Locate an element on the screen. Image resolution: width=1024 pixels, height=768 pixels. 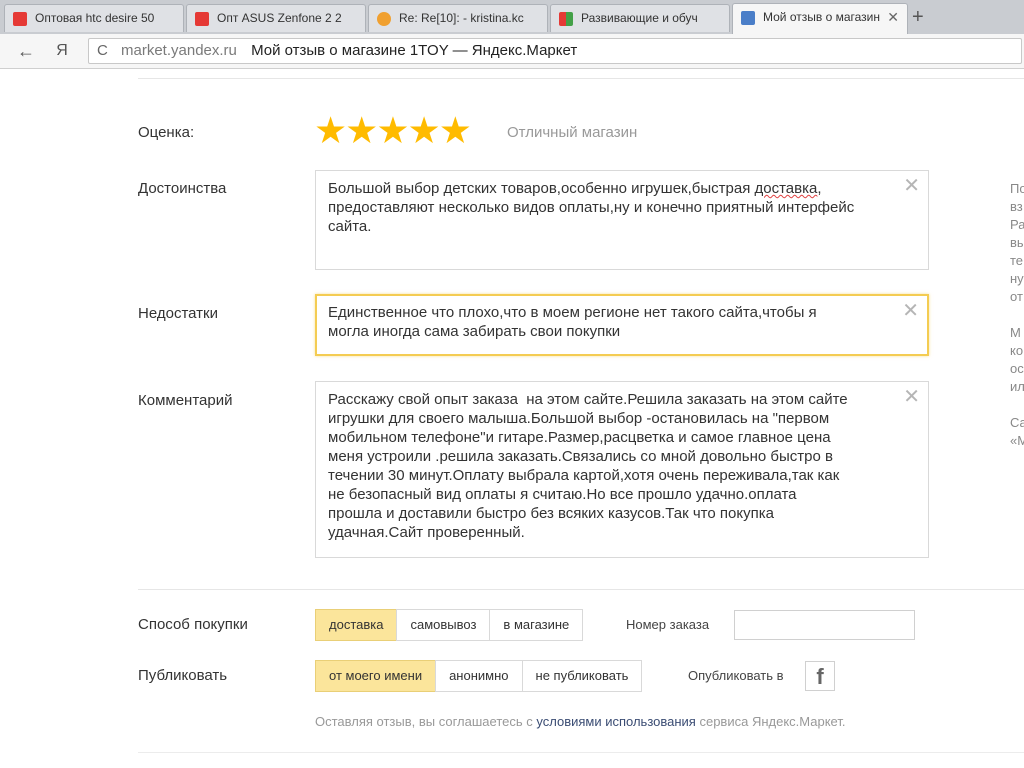
clear-pros-icon: ✕ is located at coordinates (911, 186).